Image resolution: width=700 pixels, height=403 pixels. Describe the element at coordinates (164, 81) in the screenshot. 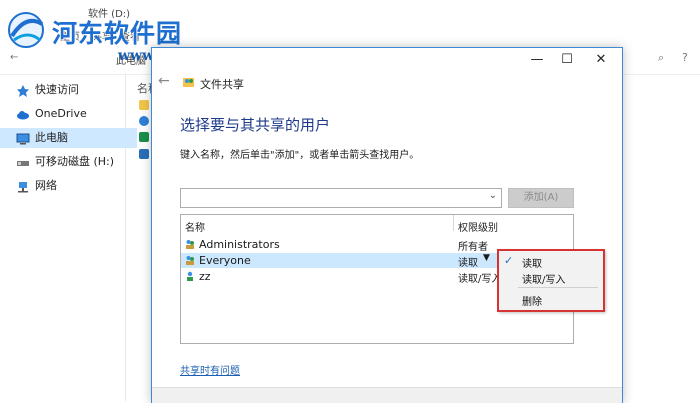

I see `back-arrow-icon: ←` at that location.